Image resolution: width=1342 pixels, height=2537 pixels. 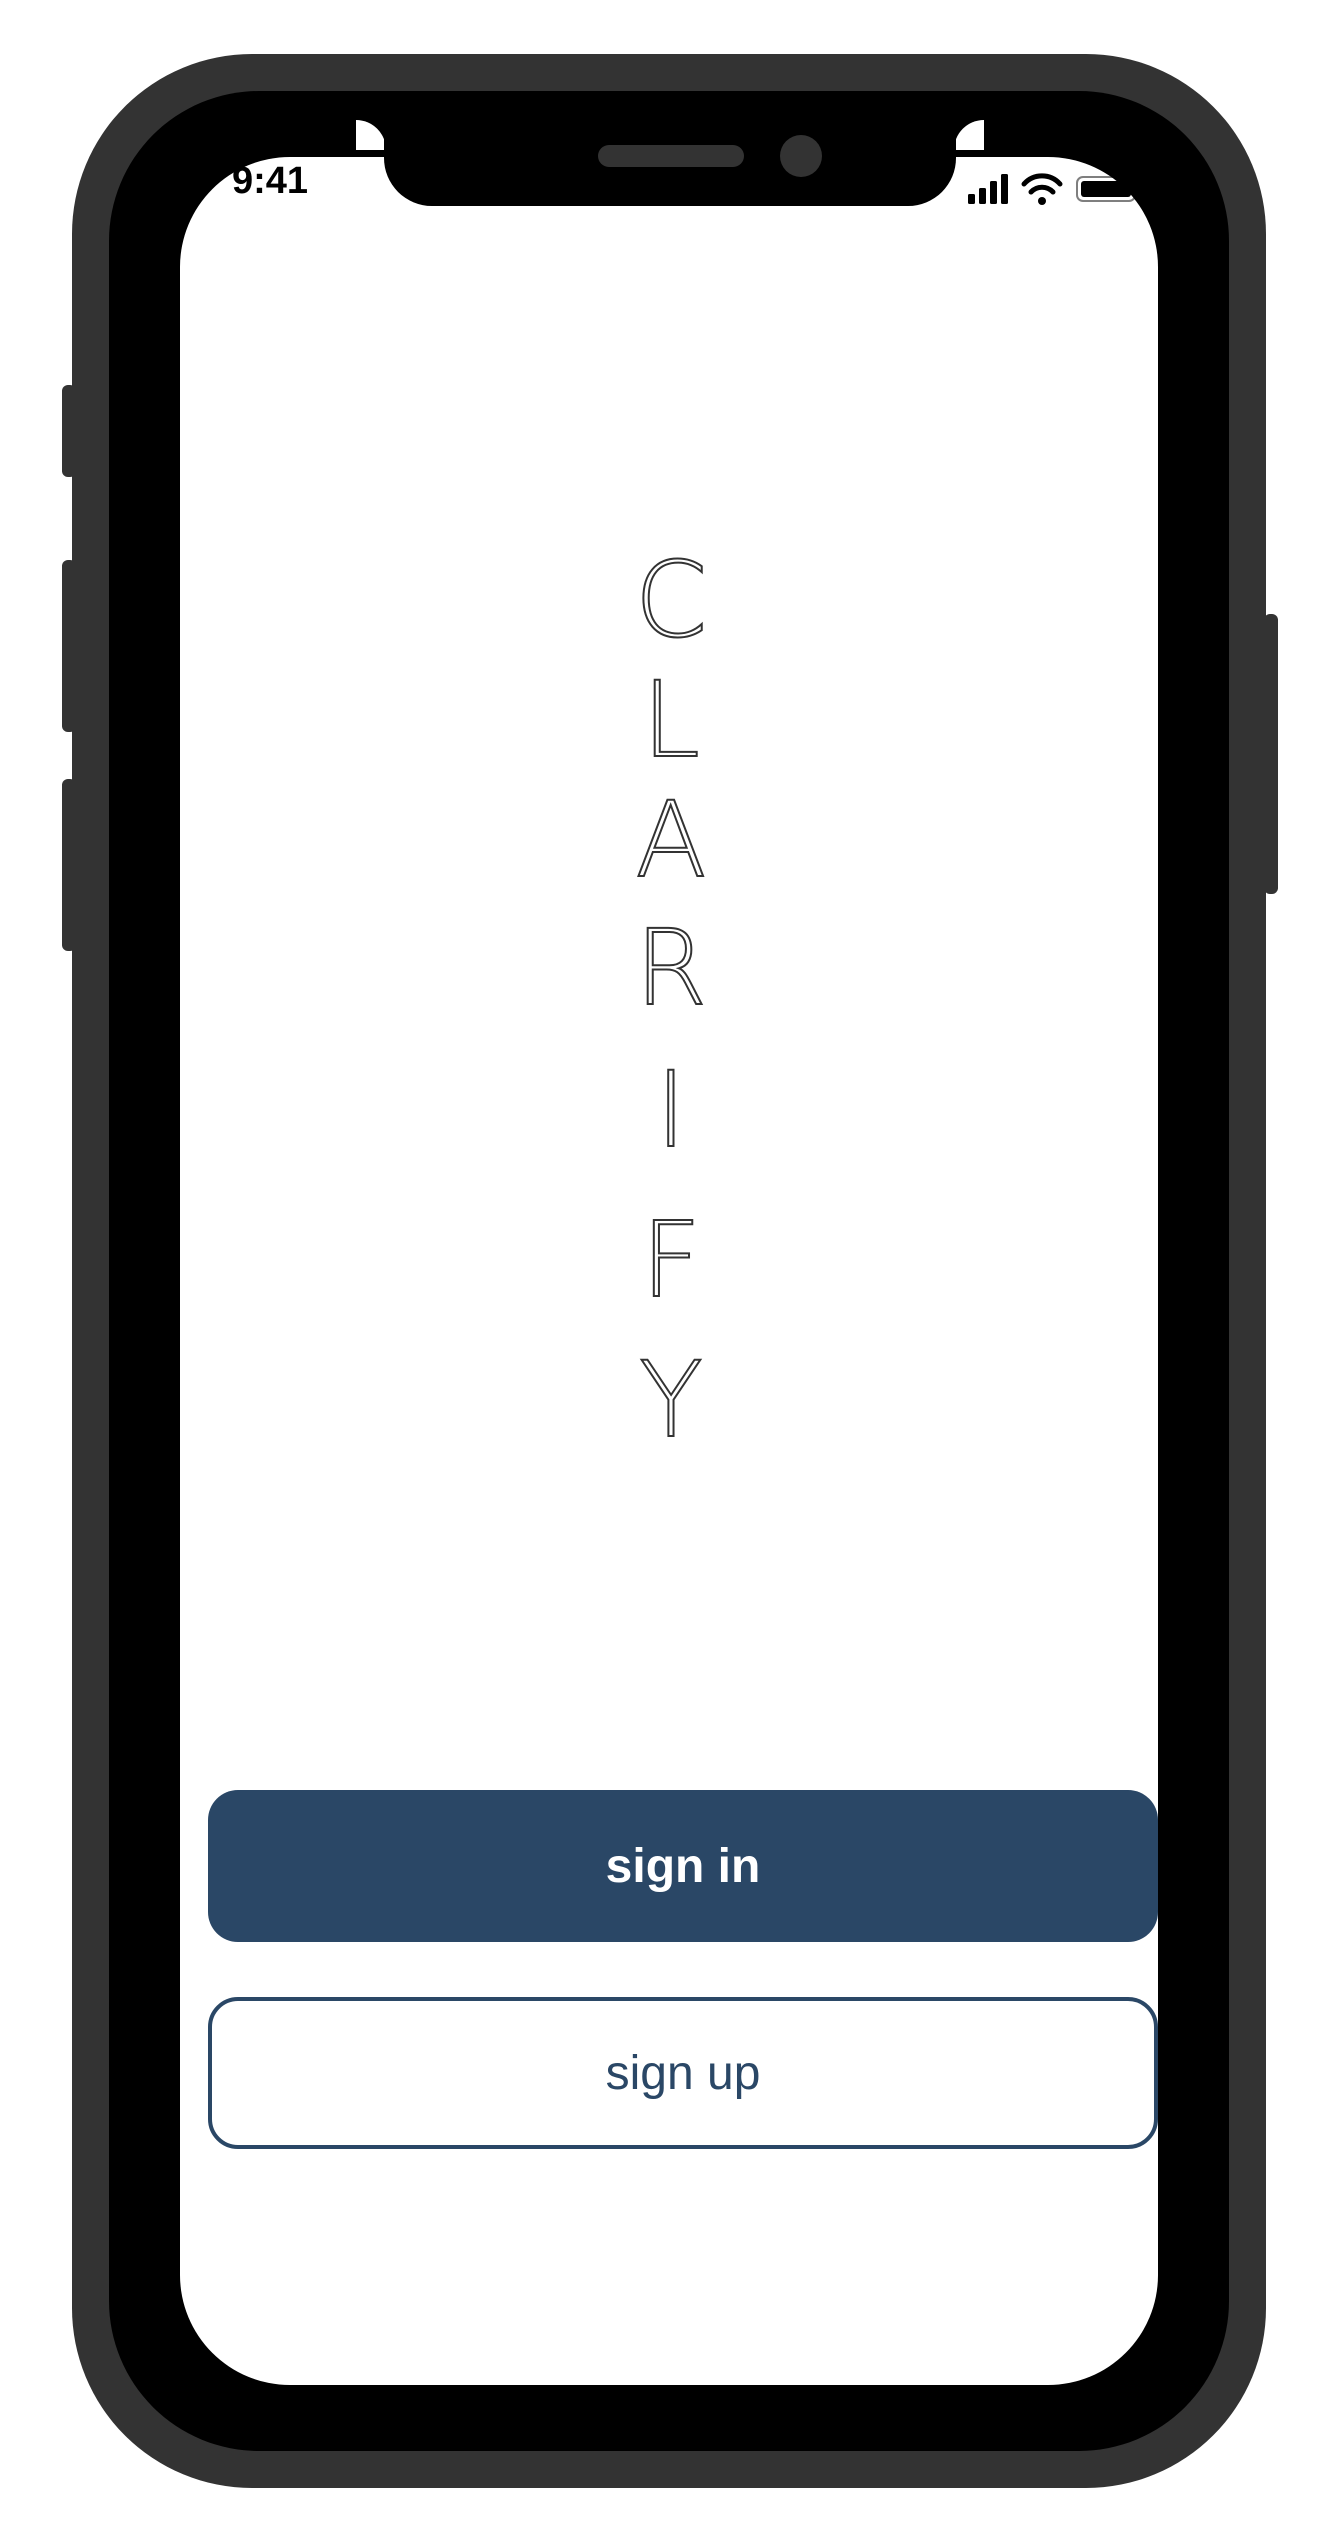 What do you see at coordinates (671, 1400) in the screenshot?
I see `wordmark-letter: Y` at bounding box center [671, 1400].